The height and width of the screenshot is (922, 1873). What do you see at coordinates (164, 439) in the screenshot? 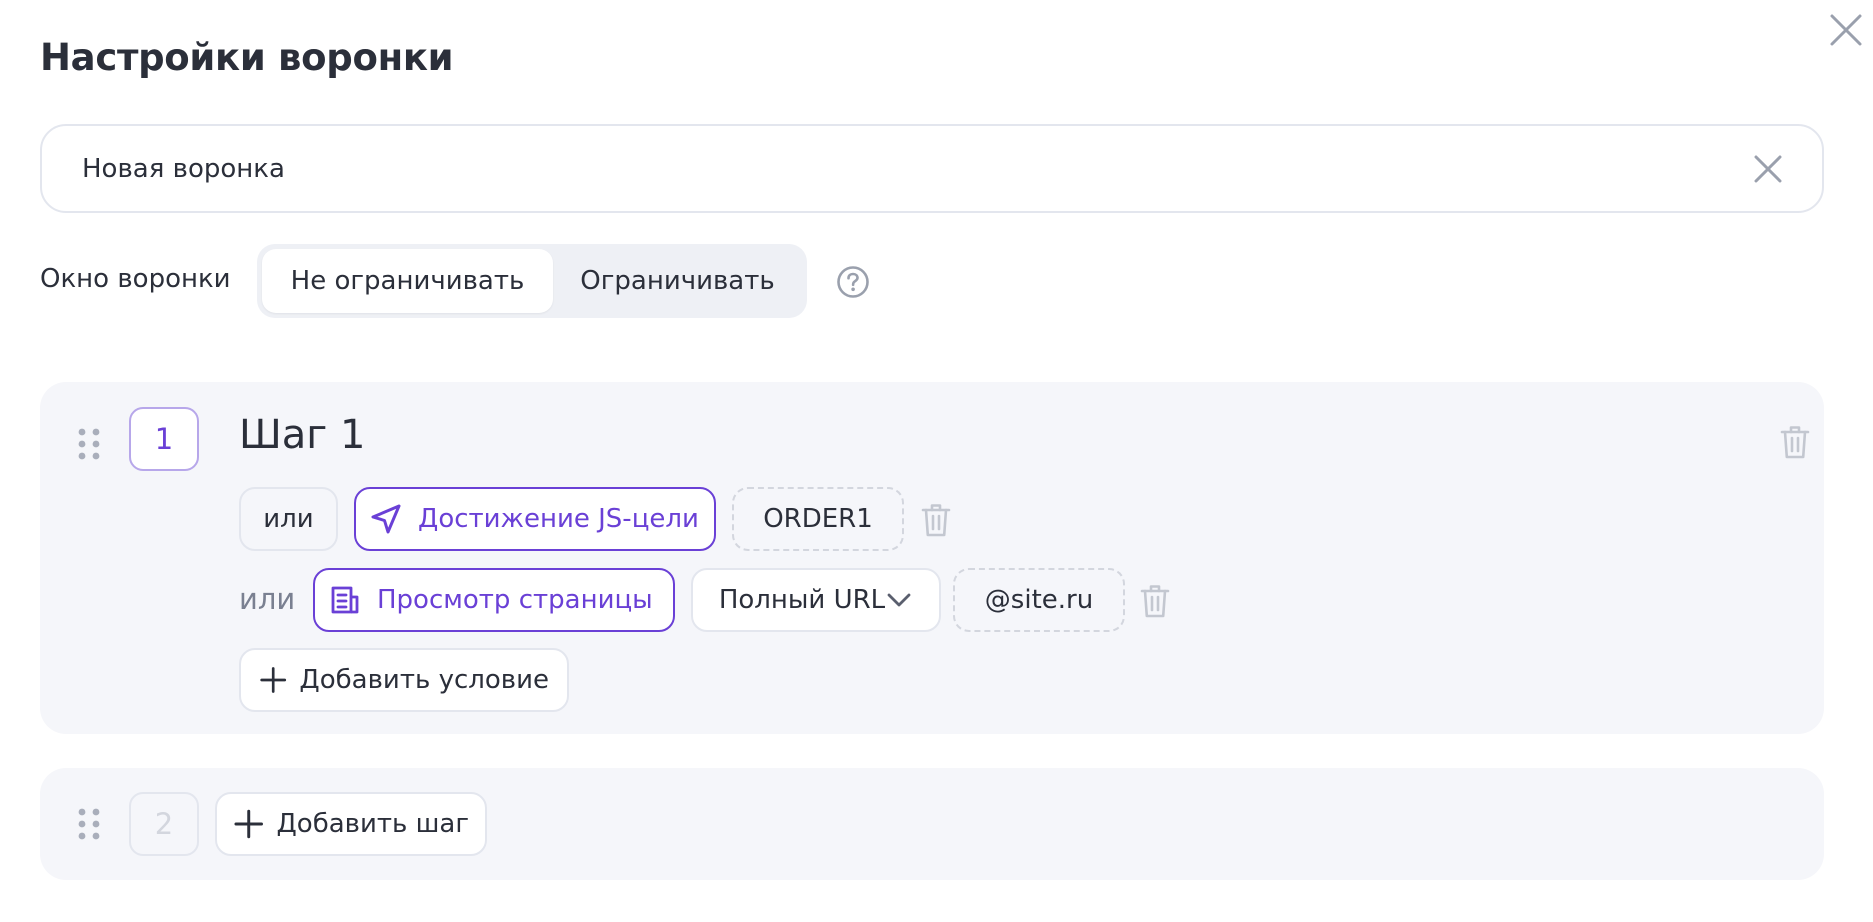
I see `step-number-badge: 1` at bounding box center [164, 439].